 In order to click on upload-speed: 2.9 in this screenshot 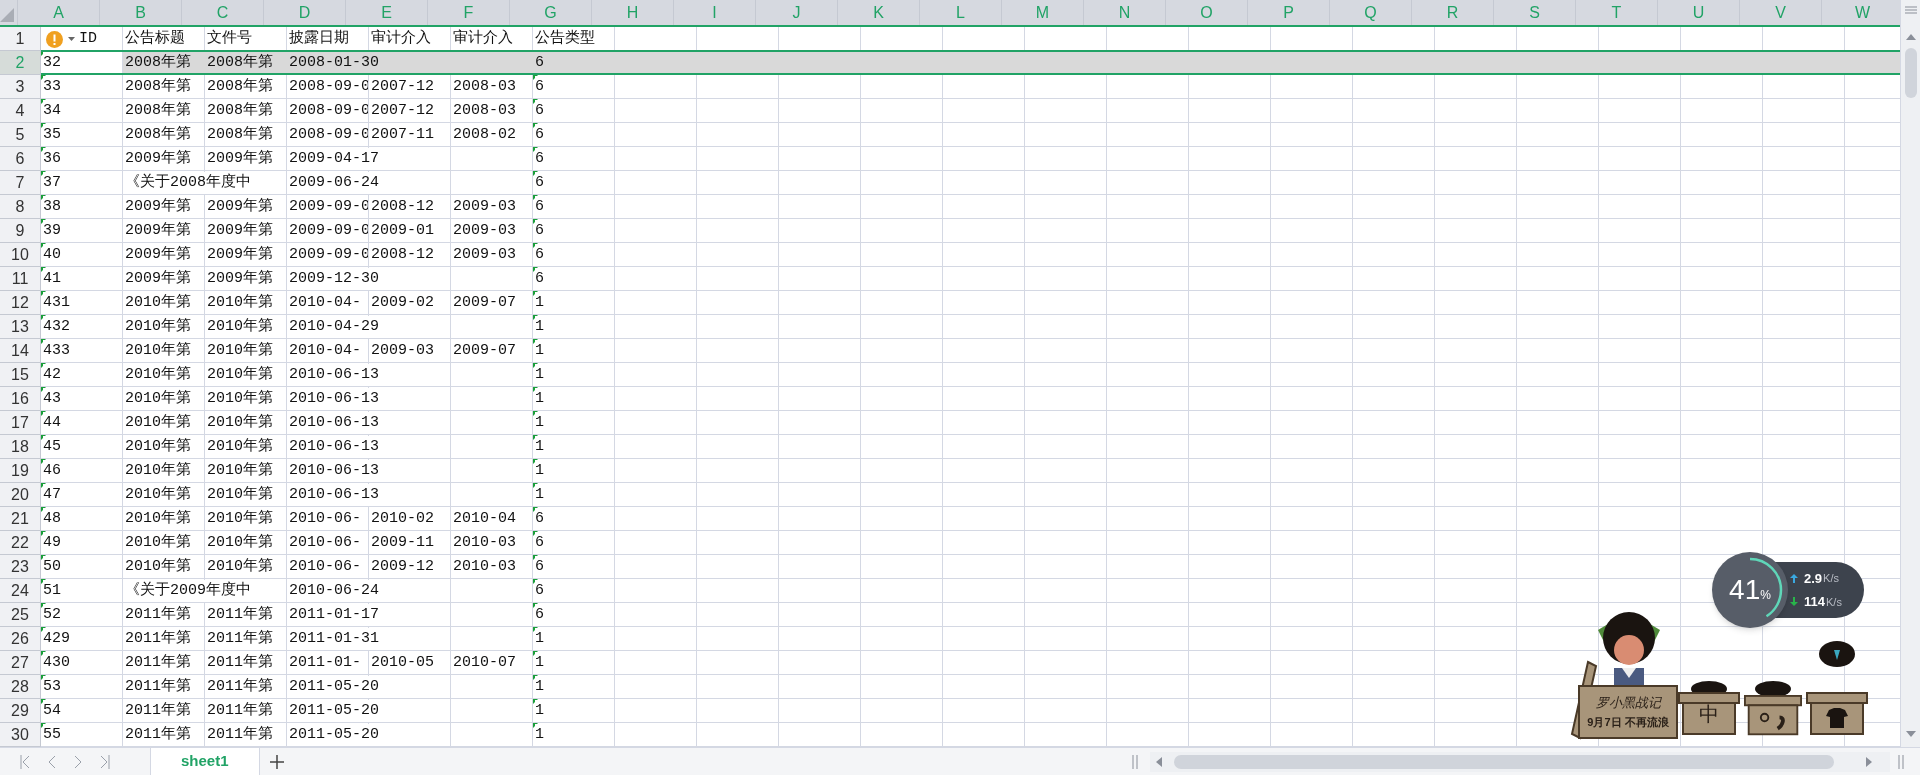, I will do `click(1813, 578)`.